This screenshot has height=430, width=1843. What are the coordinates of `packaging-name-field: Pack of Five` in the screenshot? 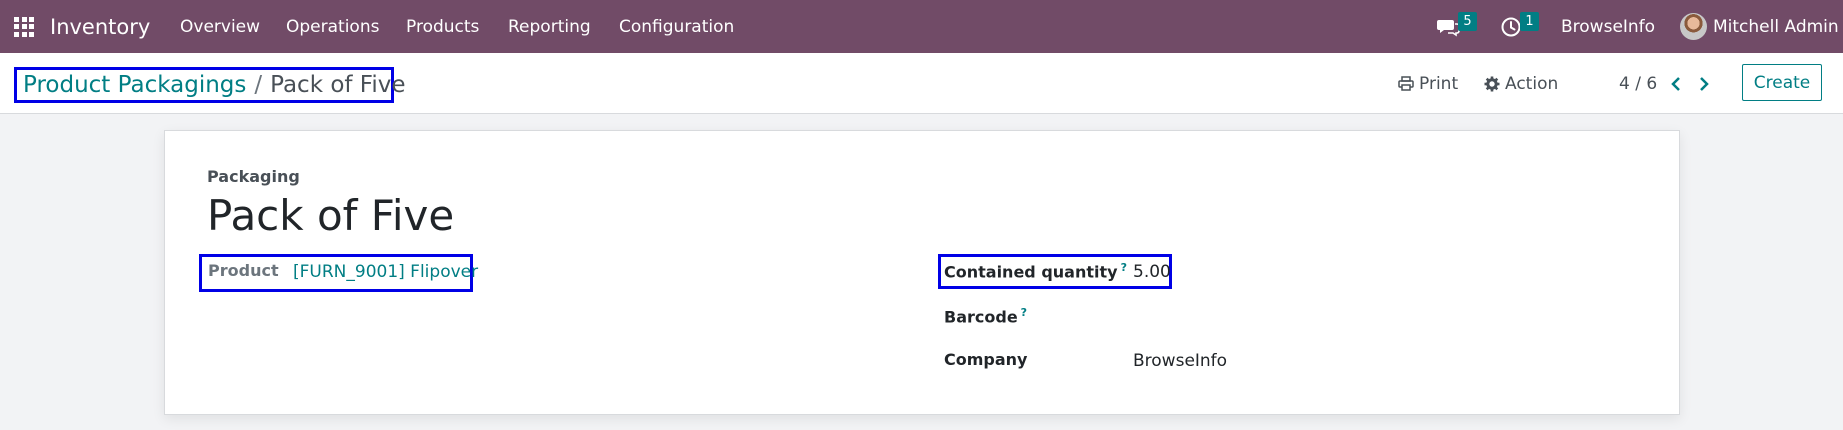 It's located at (330, 215).